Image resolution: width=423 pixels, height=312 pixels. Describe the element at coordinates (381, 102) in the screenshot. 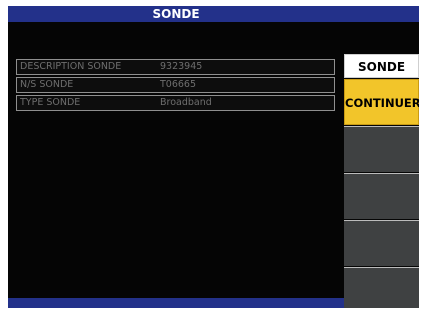

I see `continue-button: CONTINUER` at that location.